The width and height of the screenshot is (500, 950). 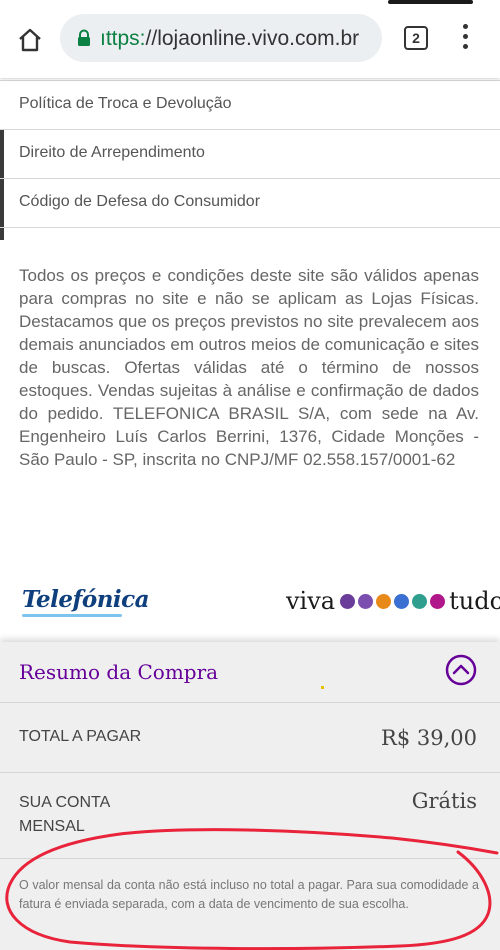 I want to click on vivatudo-dots, so click(x=392, y=601).